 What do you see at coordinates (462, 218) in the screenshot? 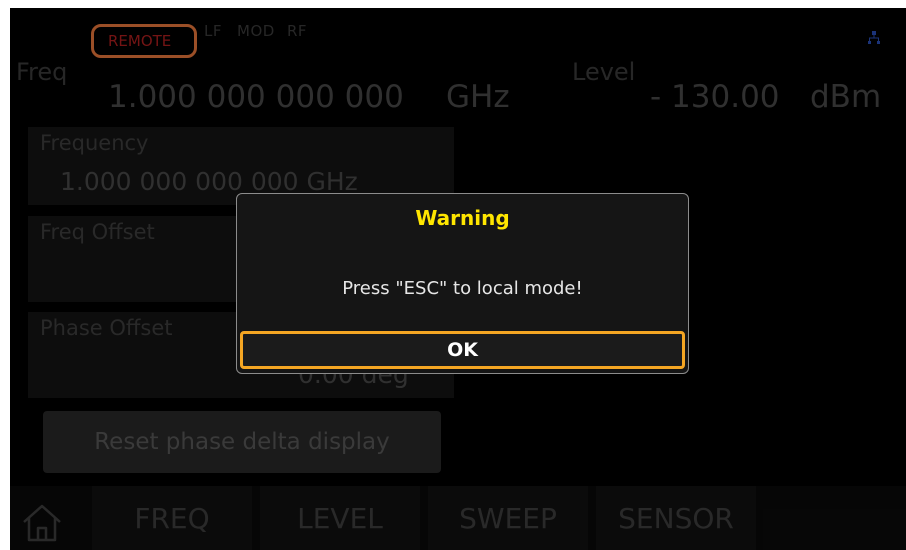
I see `dialog-title: Warning` at bounding box center [462, 218].